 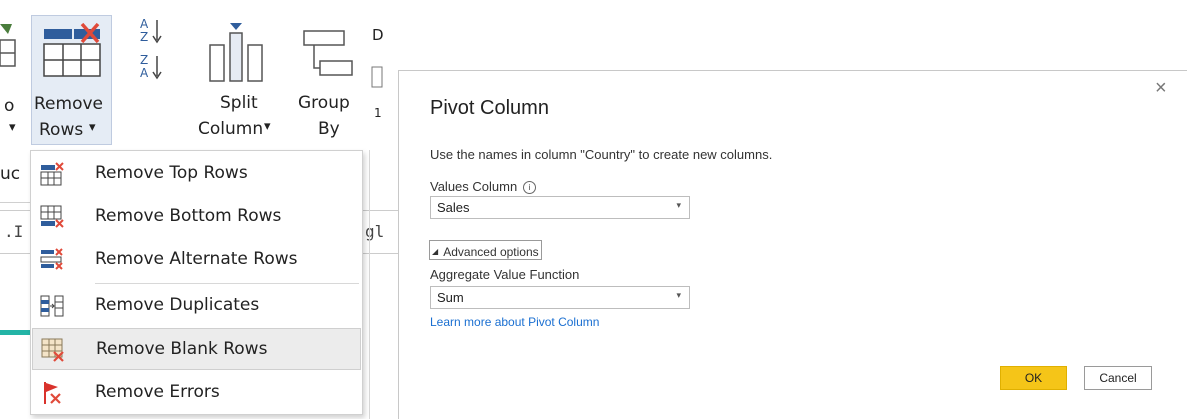 What do you see at coordinates (327, 80) in the screenshot?
I see `group-by-button: Group By` at bounding box center [327, 80].